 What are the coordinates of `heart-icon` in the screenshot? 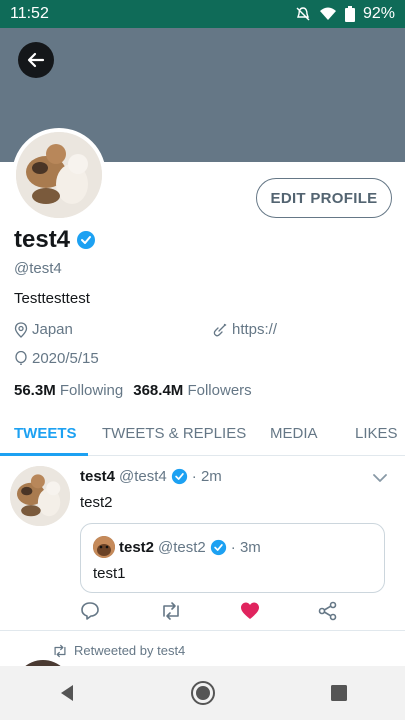 It's located at (250, 611).